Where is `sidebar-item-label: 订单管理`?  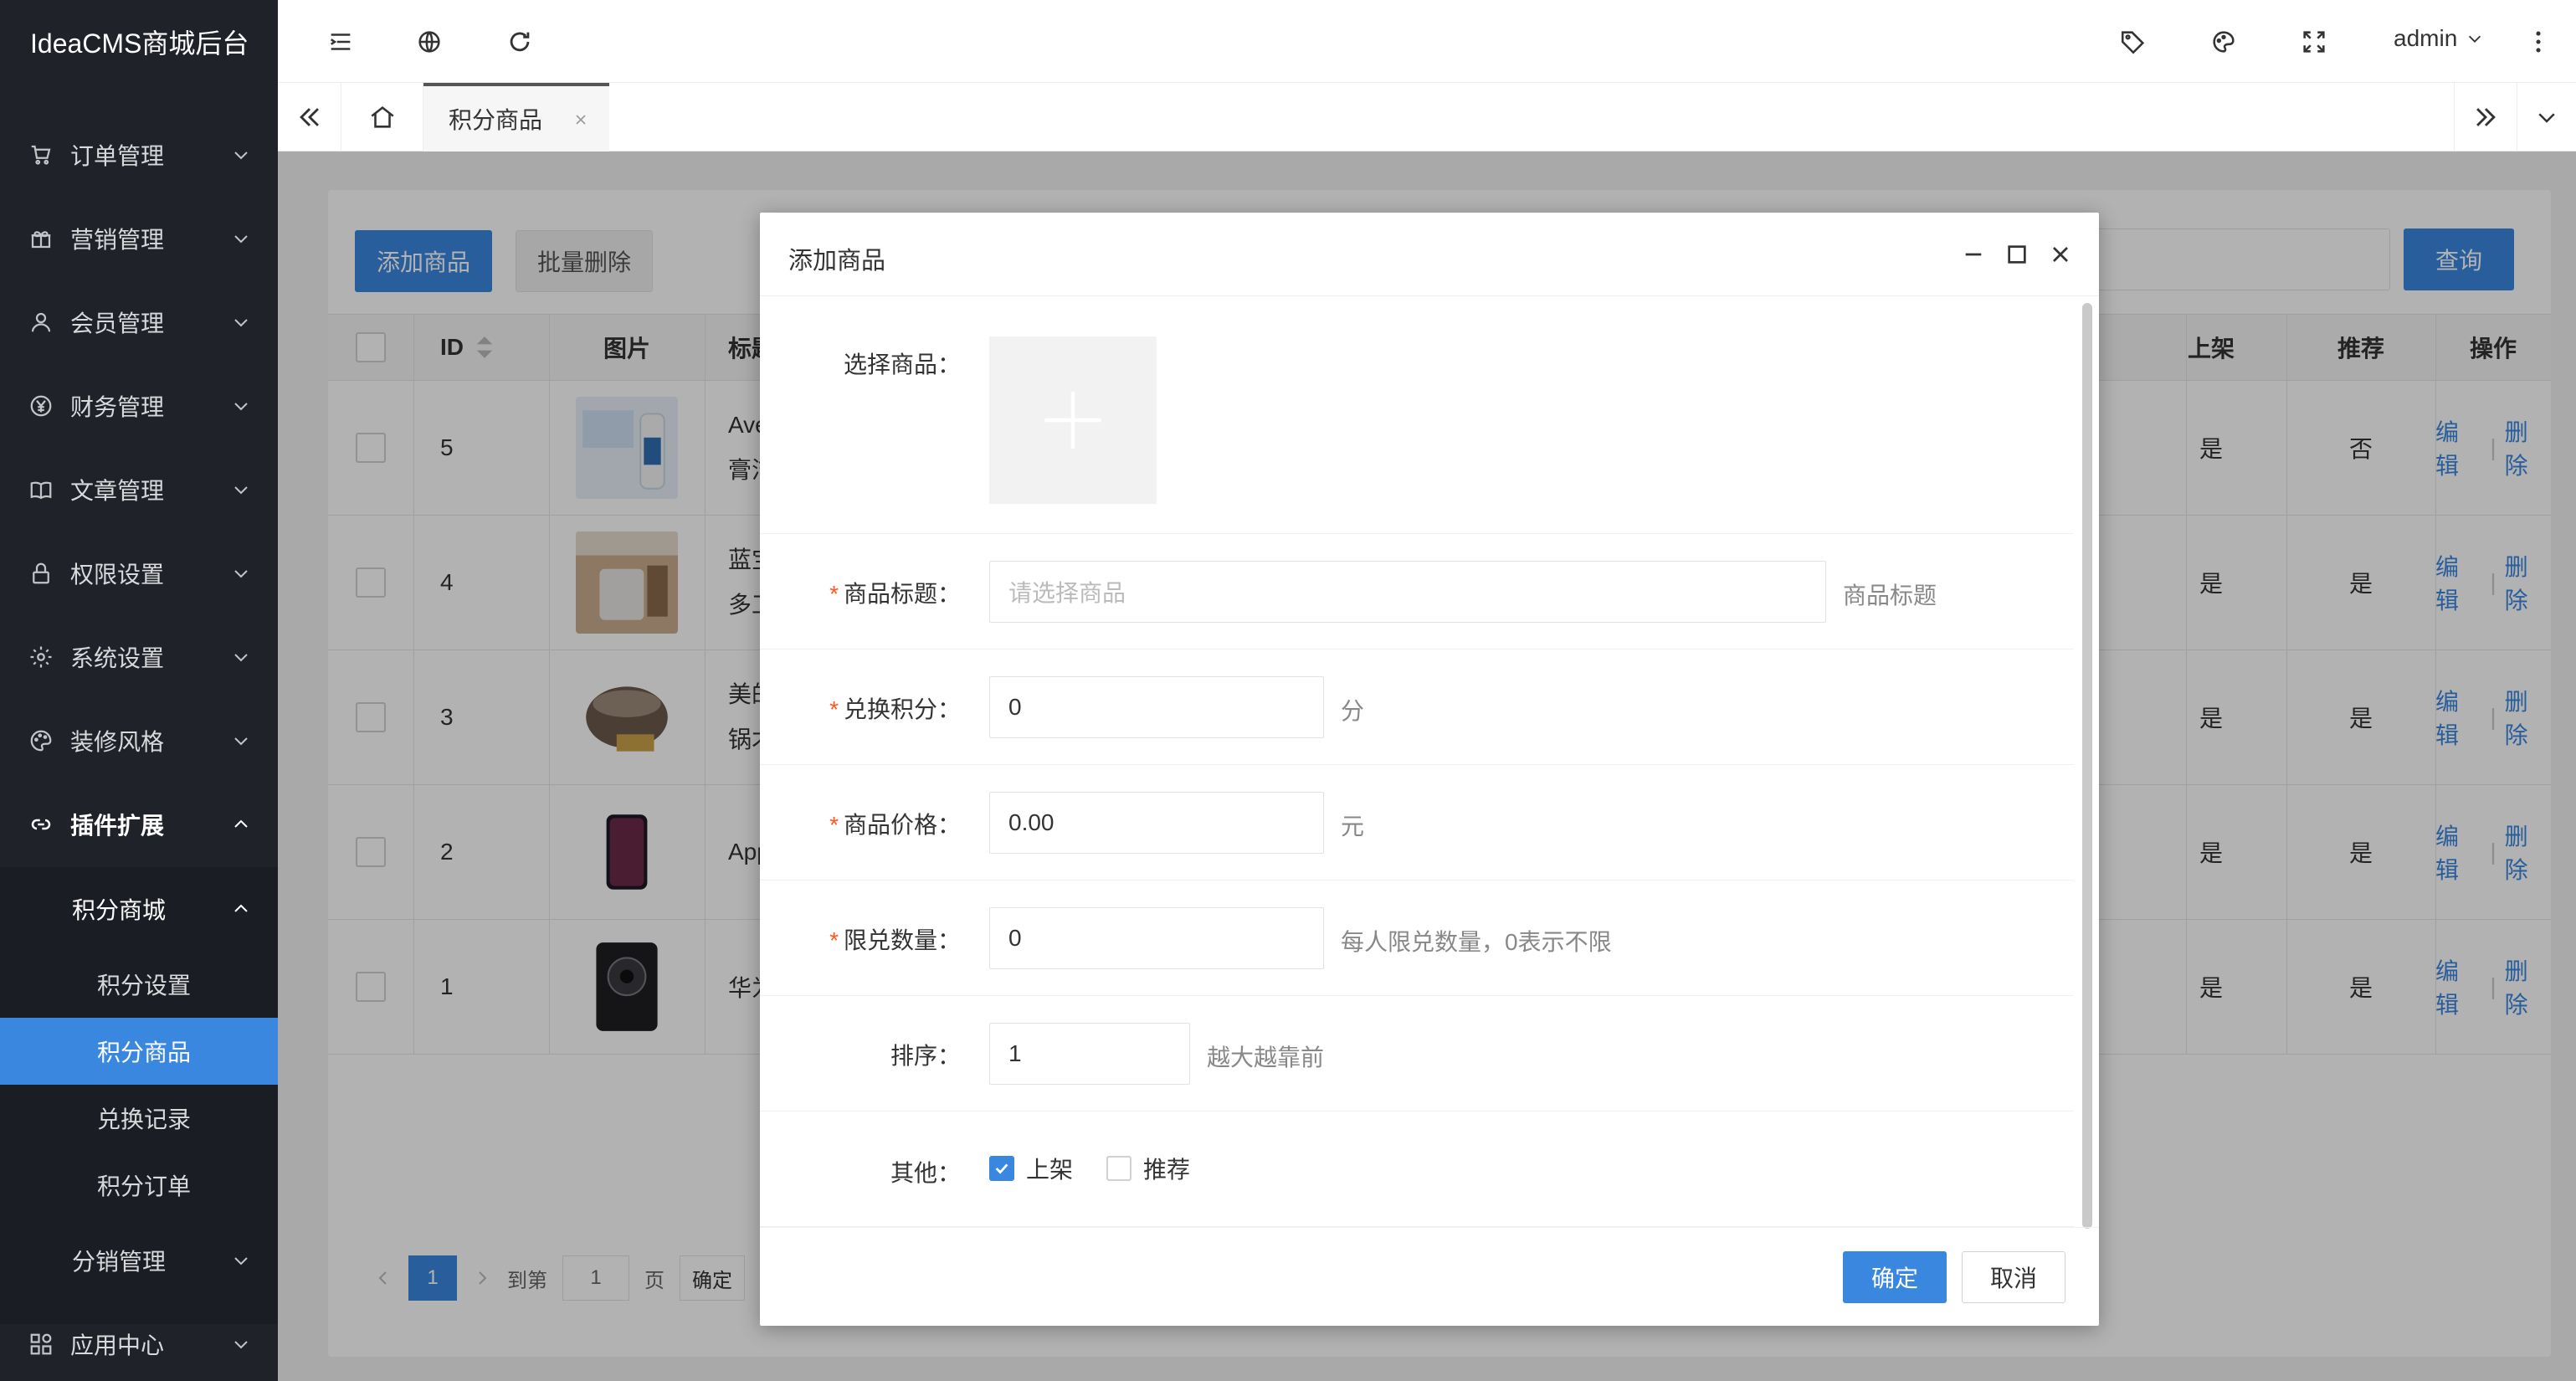
sidebar-item-label: 订单管理 is located at coordinates (117, 156).